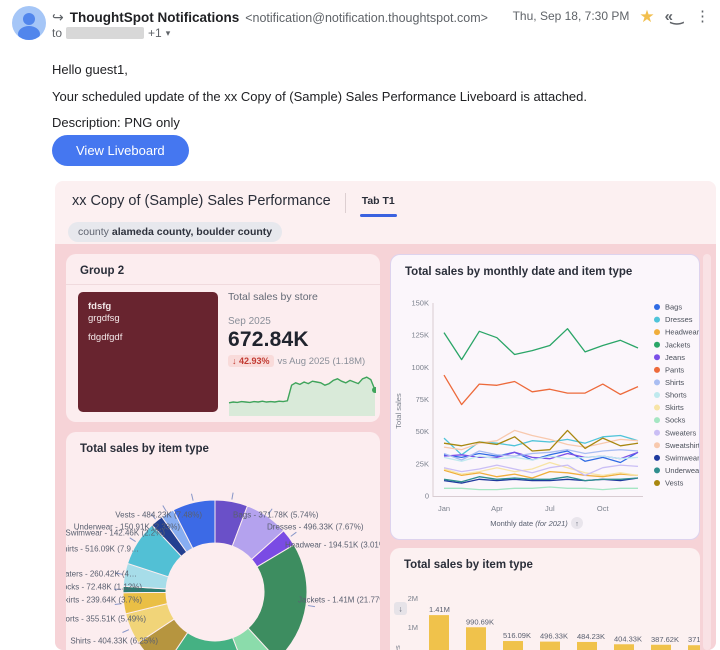 The height and width of the screenshot is (650, 720). Describe the element at coordinates (682, 457) in the screenshot. I see `legend-label: Swimwear` at that location.